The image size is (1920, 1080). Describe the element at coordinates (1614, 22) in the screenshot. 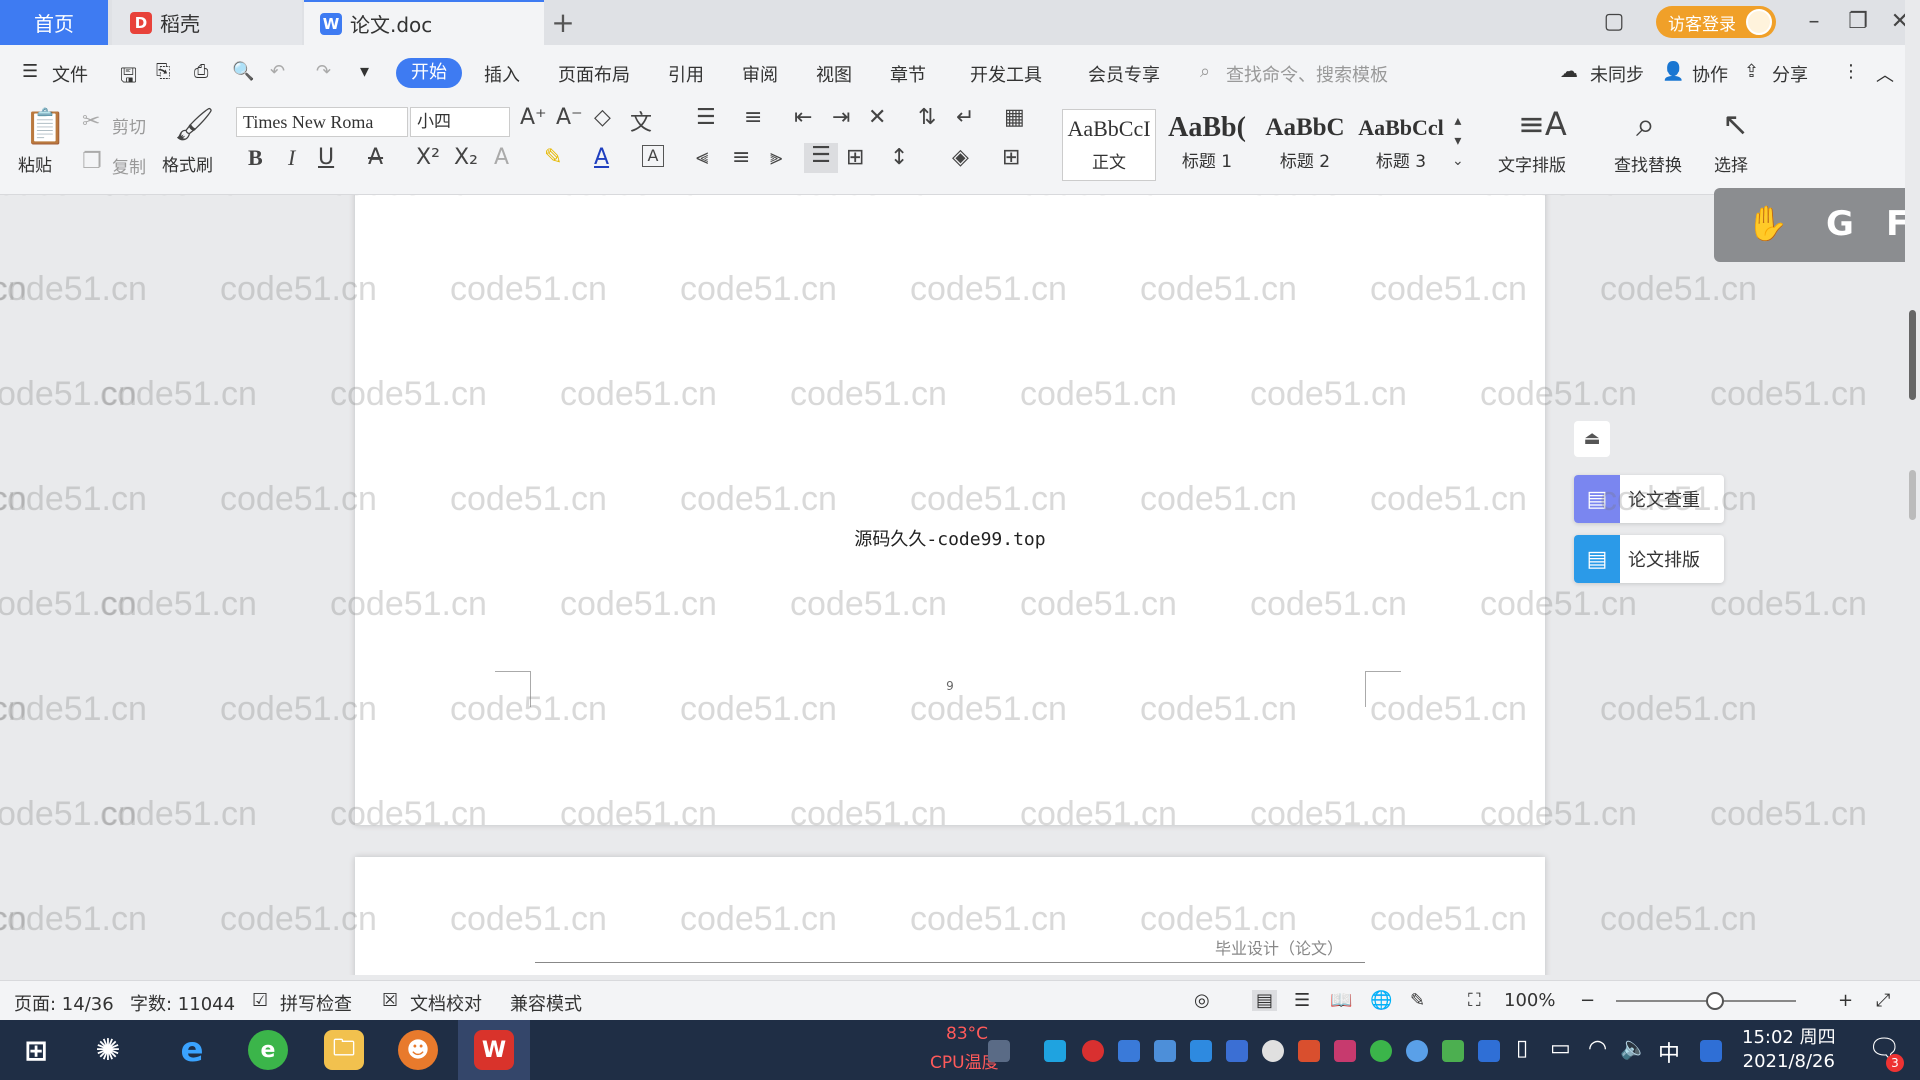

I see `window-layout-icon: ▢` at that location.